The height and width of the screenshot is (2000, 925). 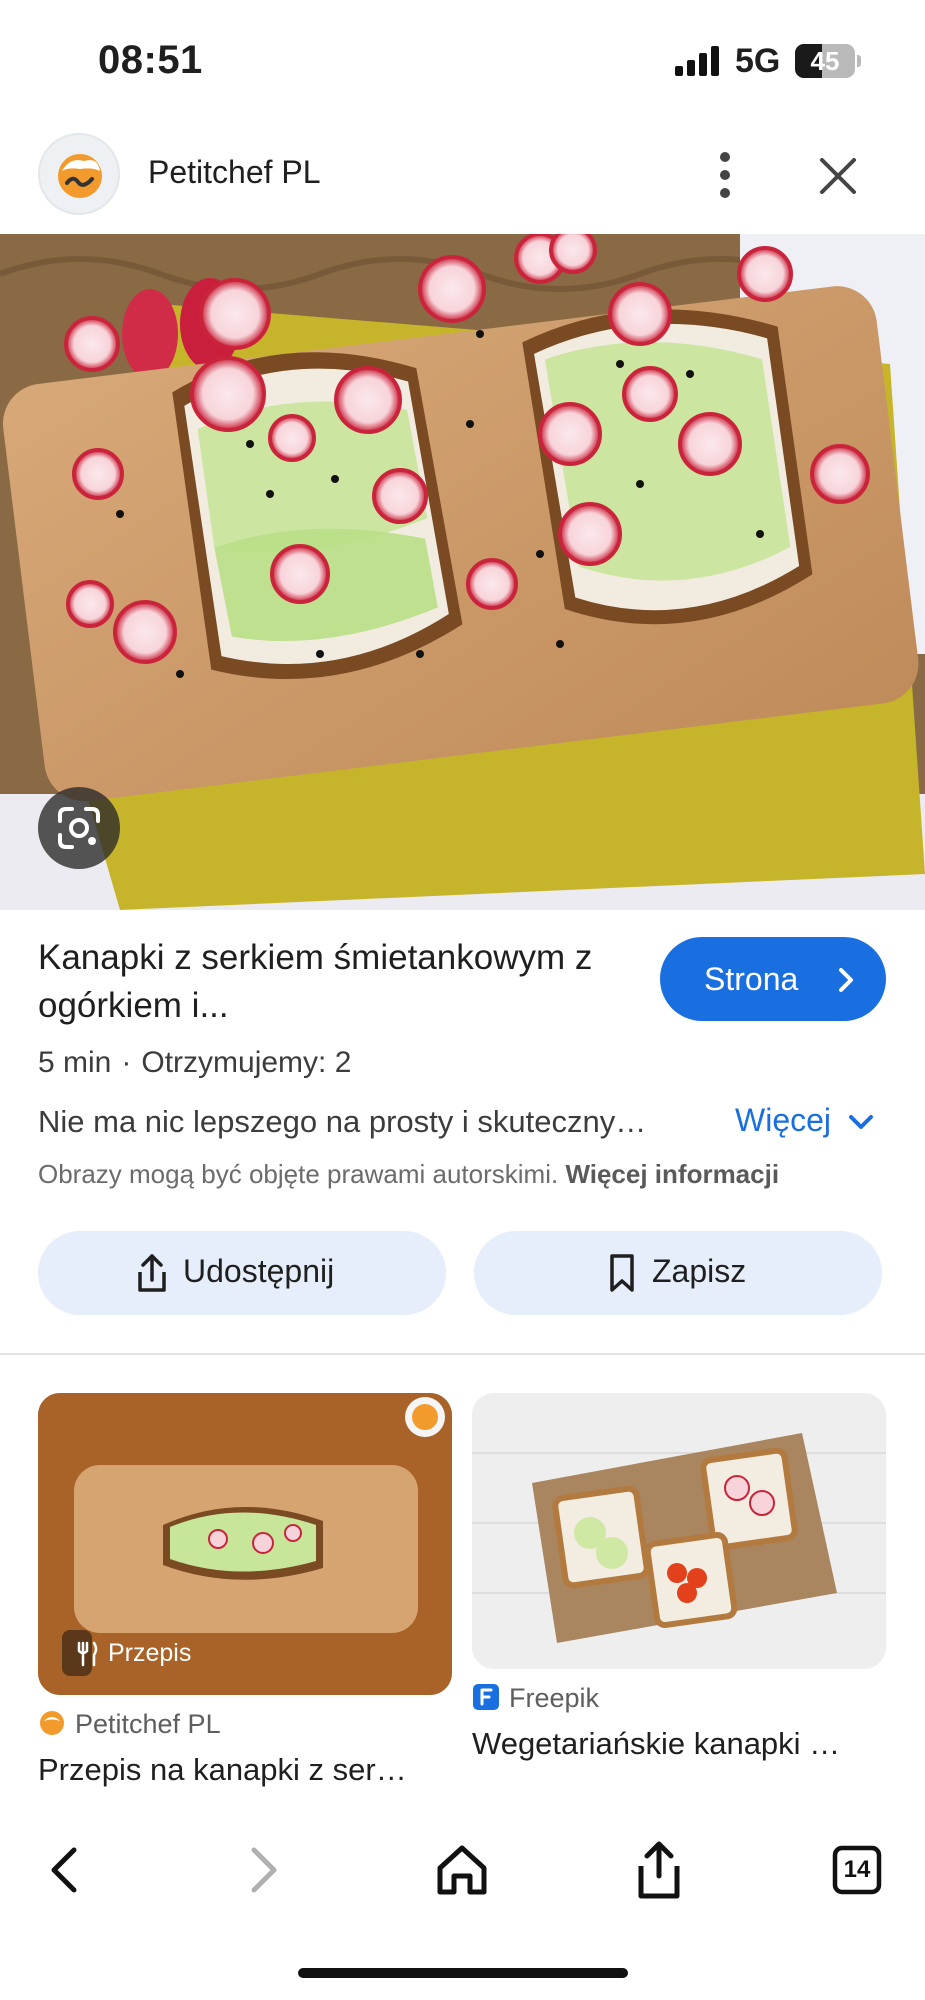 What do you see at coordinates (838, 176) in the screenshot?
I see `close-icon` at bounding box center [838, 176].